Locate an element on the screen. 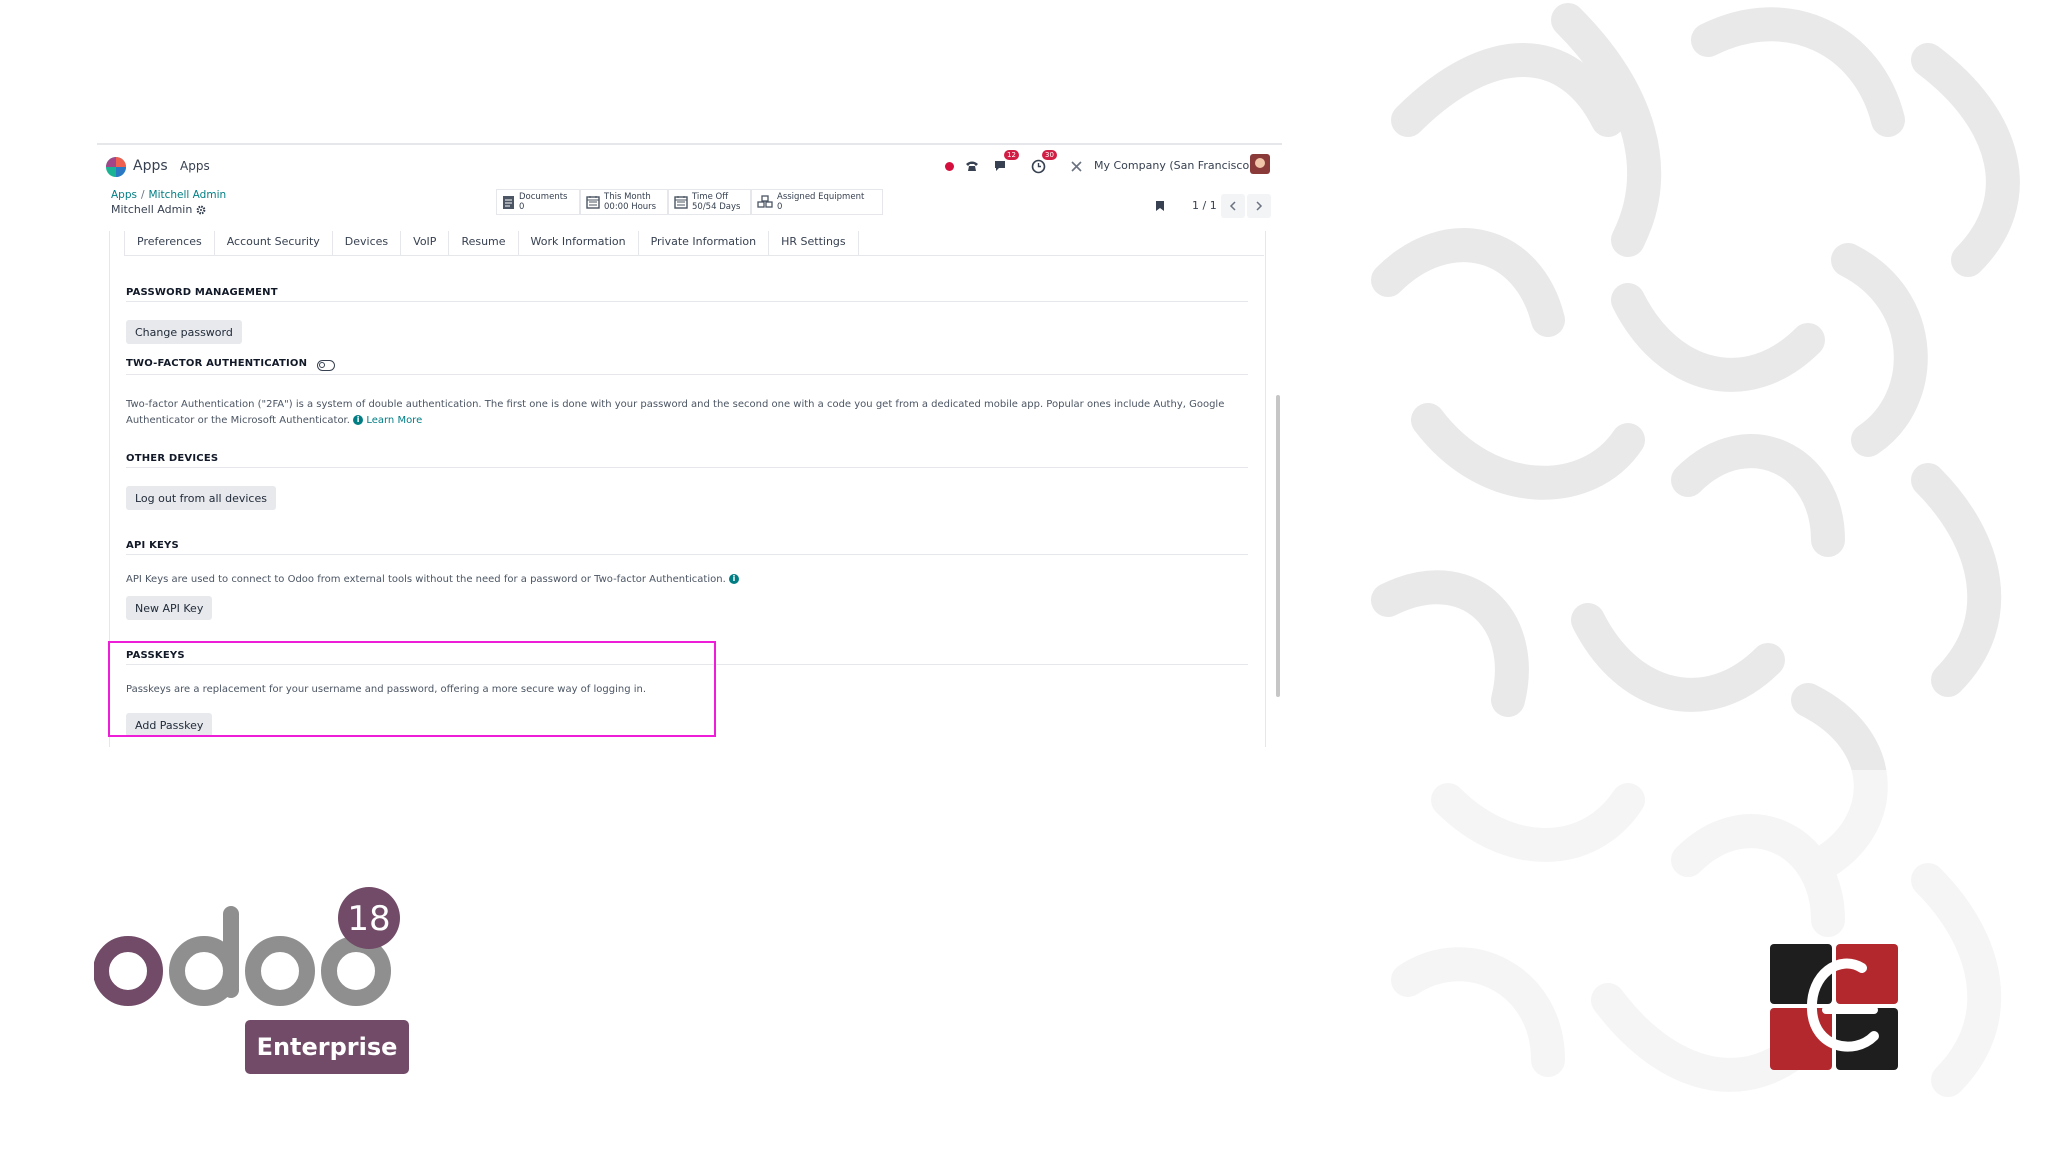 The width and height of the screenshot is (2048, 1152). user-avatar is located at coordinates (1260, 164).